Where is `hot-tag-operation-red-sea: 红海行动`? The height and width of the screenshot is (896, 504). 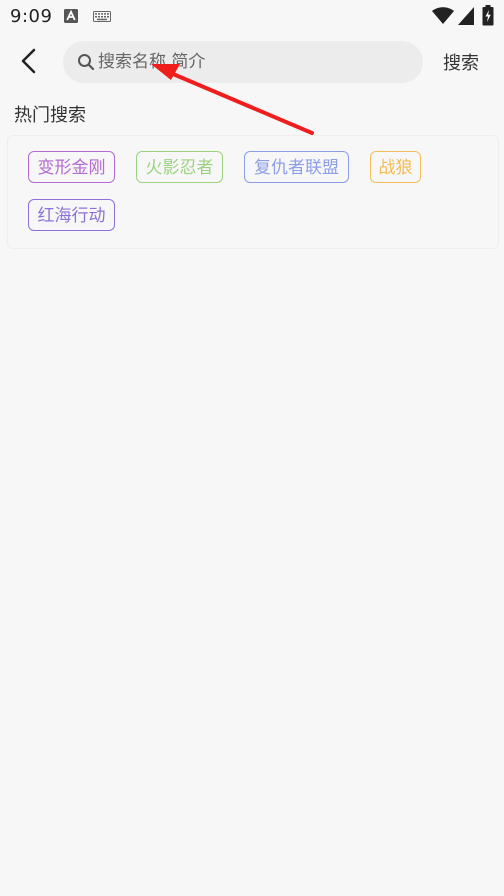
hot-tag-operation-red-sea: 红海行动 is located at coordinates (71, 215).